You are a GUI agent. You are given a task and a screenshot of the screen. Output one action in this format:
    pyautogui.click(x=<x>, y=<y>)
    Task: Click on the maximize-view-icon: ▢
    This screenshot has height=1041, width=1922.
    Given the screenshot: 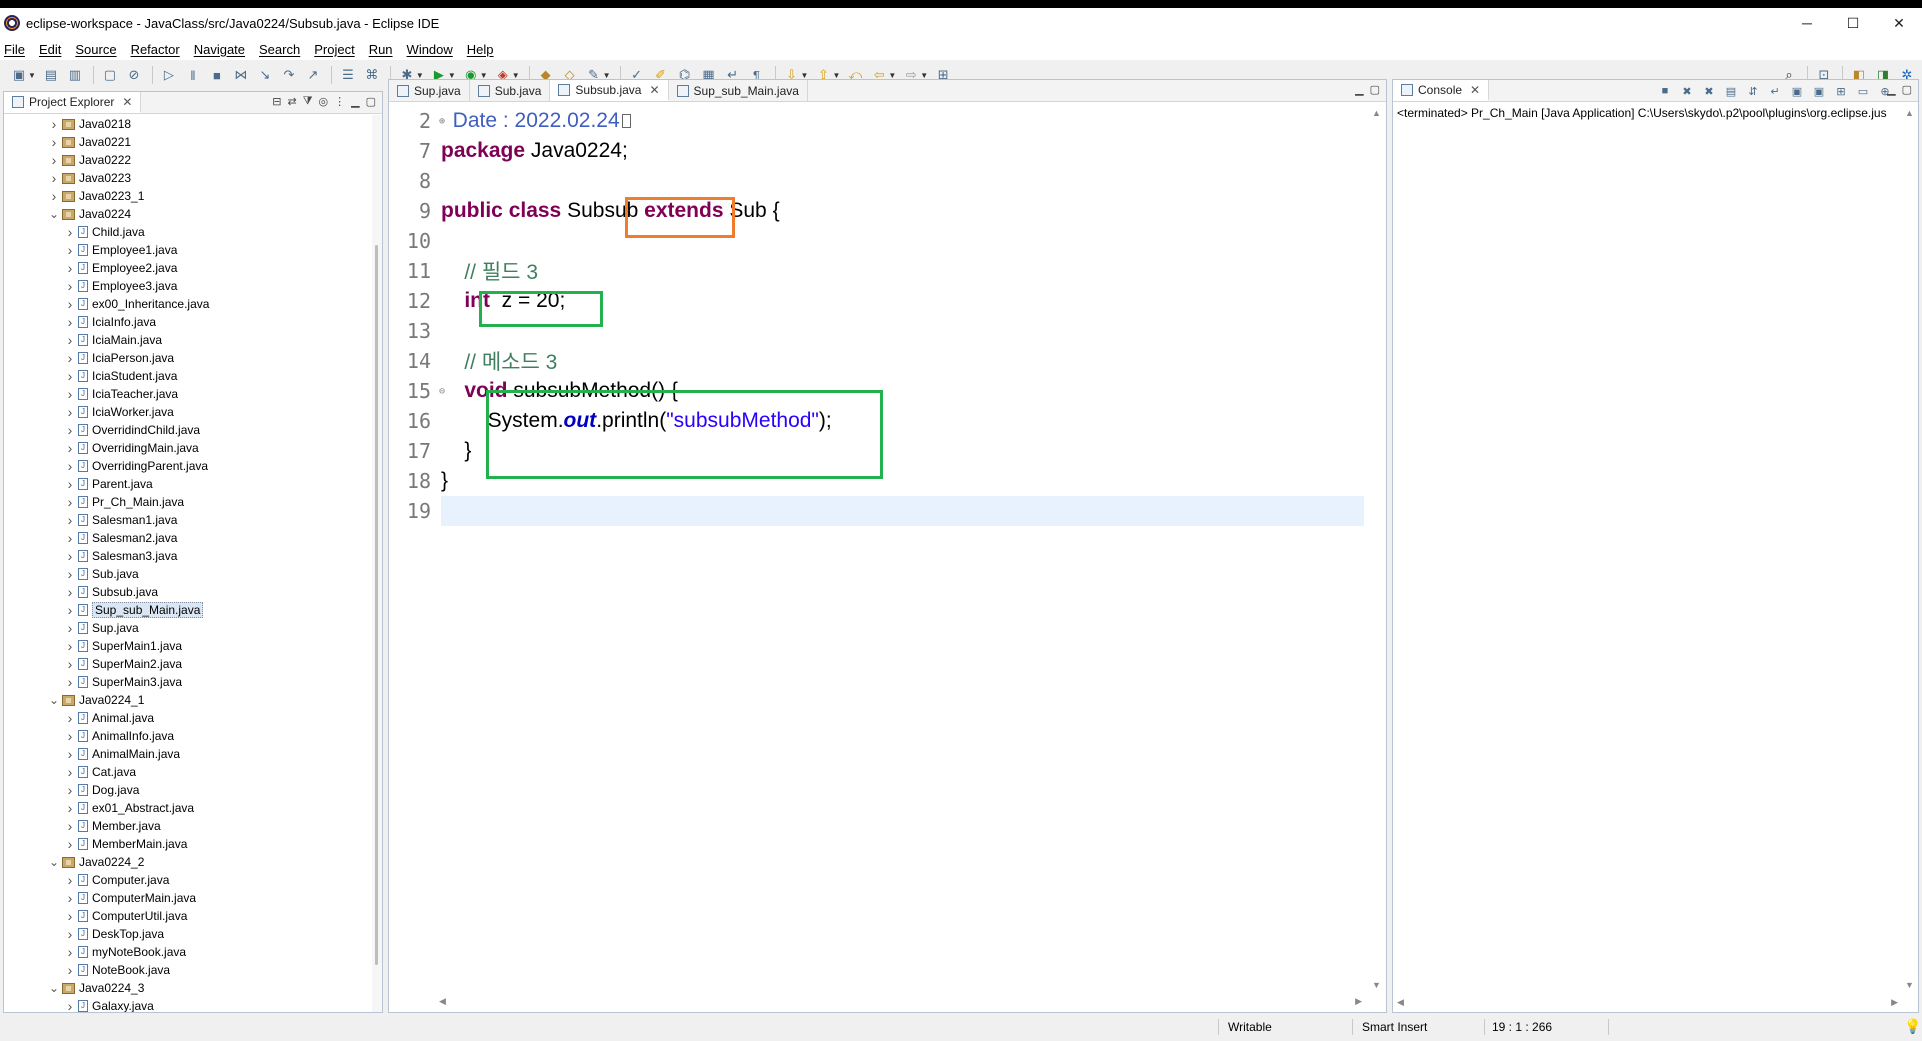 What is the action you would take?
    pyautogui.click(x=1907, y=89)
    